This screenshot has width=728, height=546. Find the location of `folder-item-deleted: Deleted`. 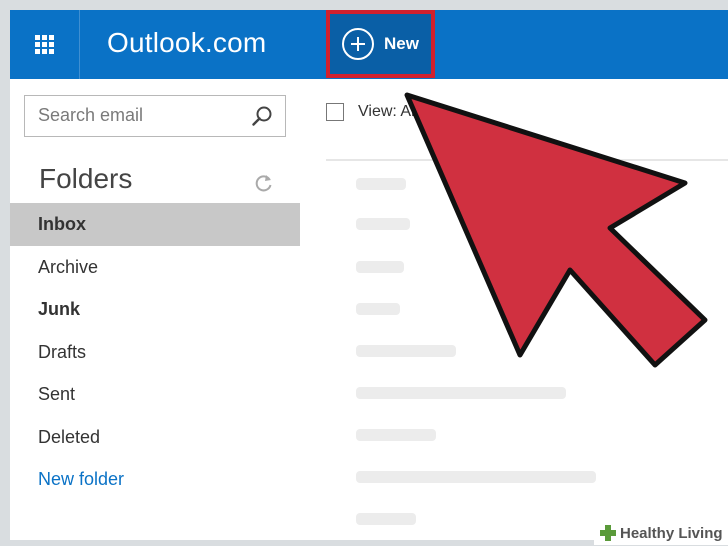

folder-item-deleted: Deleted is located at coordinates (155, 437).